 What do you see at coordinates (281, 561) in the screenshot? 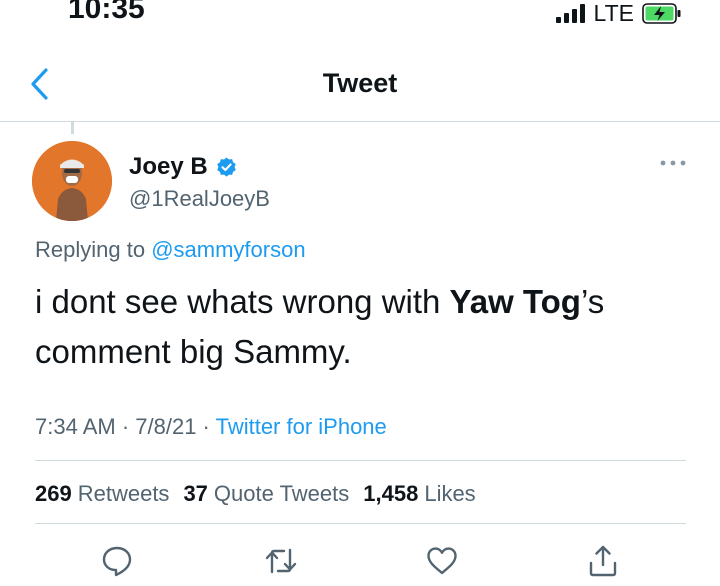
I see `retweet-icon` at bounding box center [281, 561].